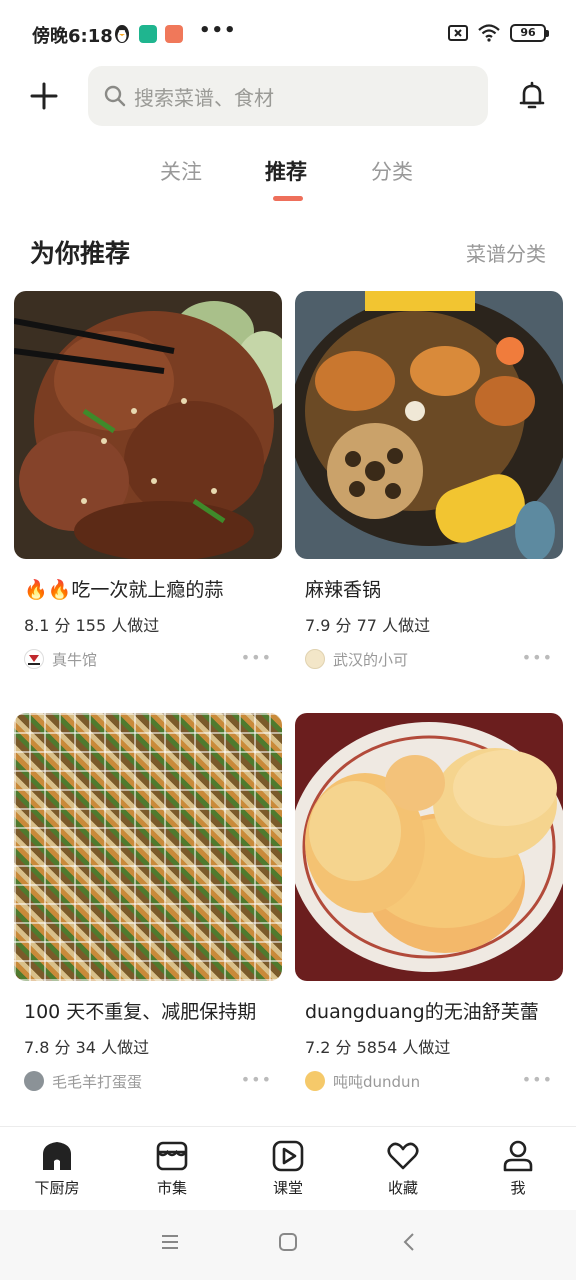 The width and height of the screenshot is (576, 1280). I want to click on sim-x-icon, so click(458, 33).